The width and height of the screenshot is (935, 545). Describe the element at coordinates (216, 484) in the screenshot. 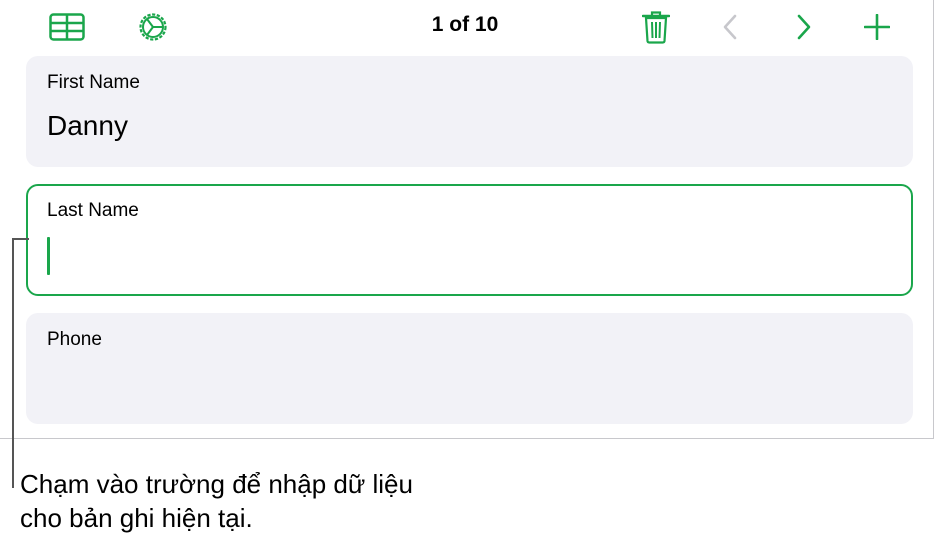

I see `callout-line-1: Chạm vào trường để nhập dữ liệu` at that location.